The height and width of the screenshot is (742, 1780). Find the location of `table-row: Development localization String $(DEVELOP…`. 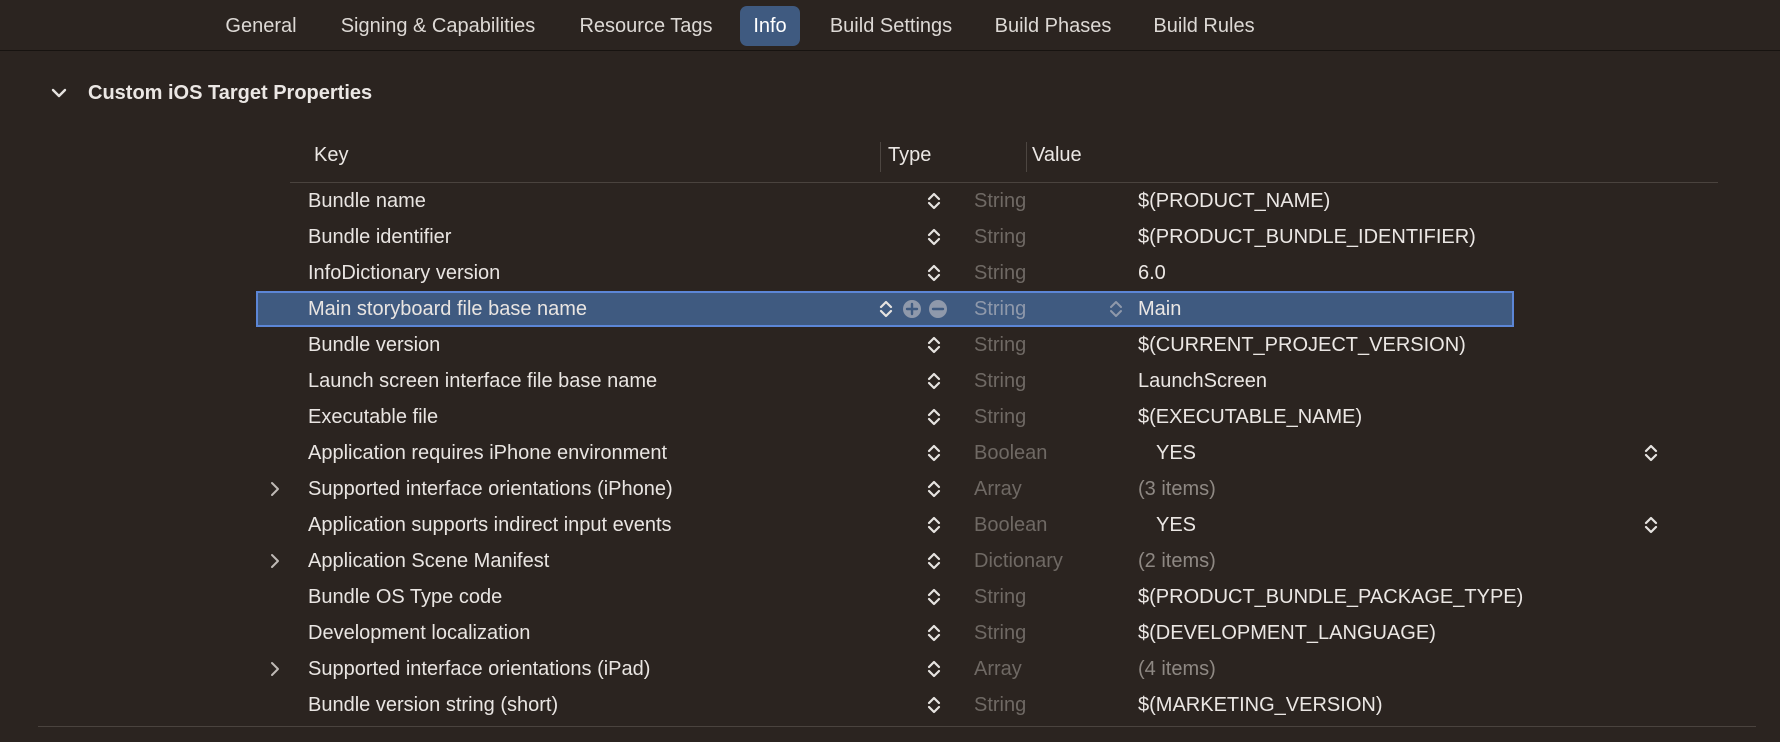

table-row: Development localization String $(DEVELOP… is located at coordinates (885, 633).